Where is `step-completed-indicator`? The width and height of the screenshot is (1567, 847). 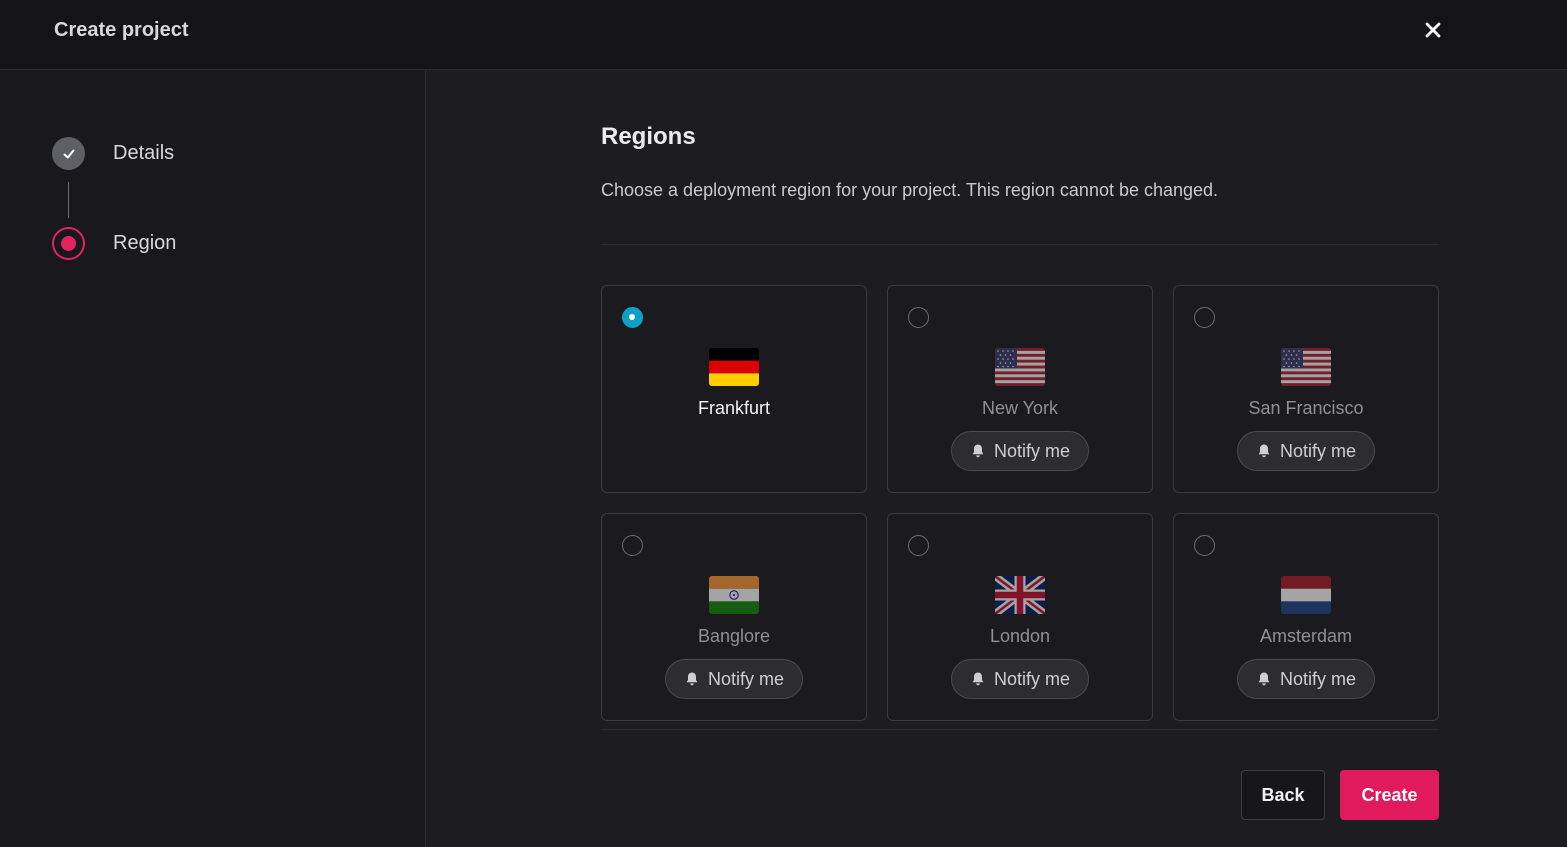 step-completed-indicator is located at coordinates (68, 153).